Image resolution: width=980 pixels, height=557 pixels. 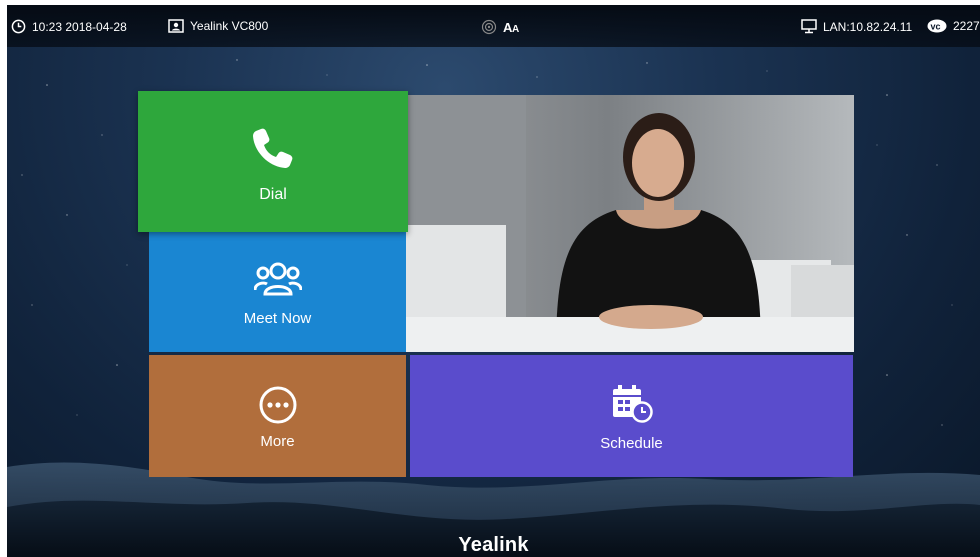 What do you see at coordinates (631, 443) in the screenshot?
I see `schedule-label: Schedule` at bounding box center [631, 443].